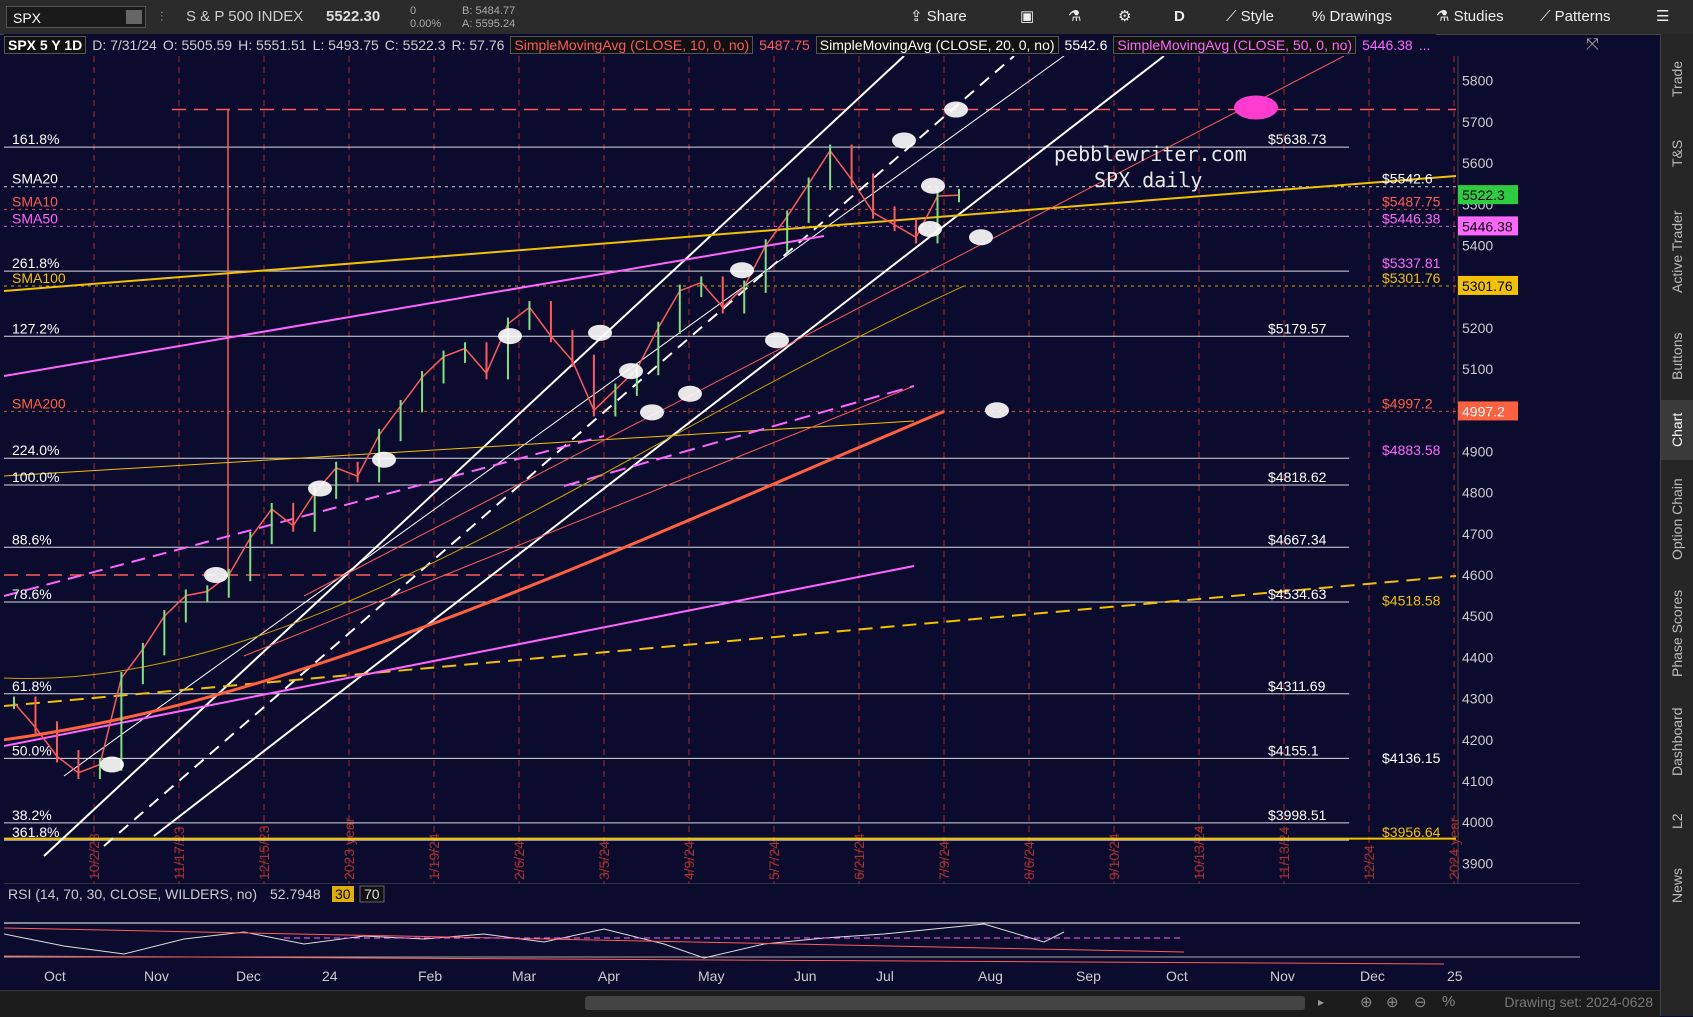 The height and width of the screenshot is (1017, 1693). I want to click on studies-button: ⚗ Studies, so click(1470, 17).